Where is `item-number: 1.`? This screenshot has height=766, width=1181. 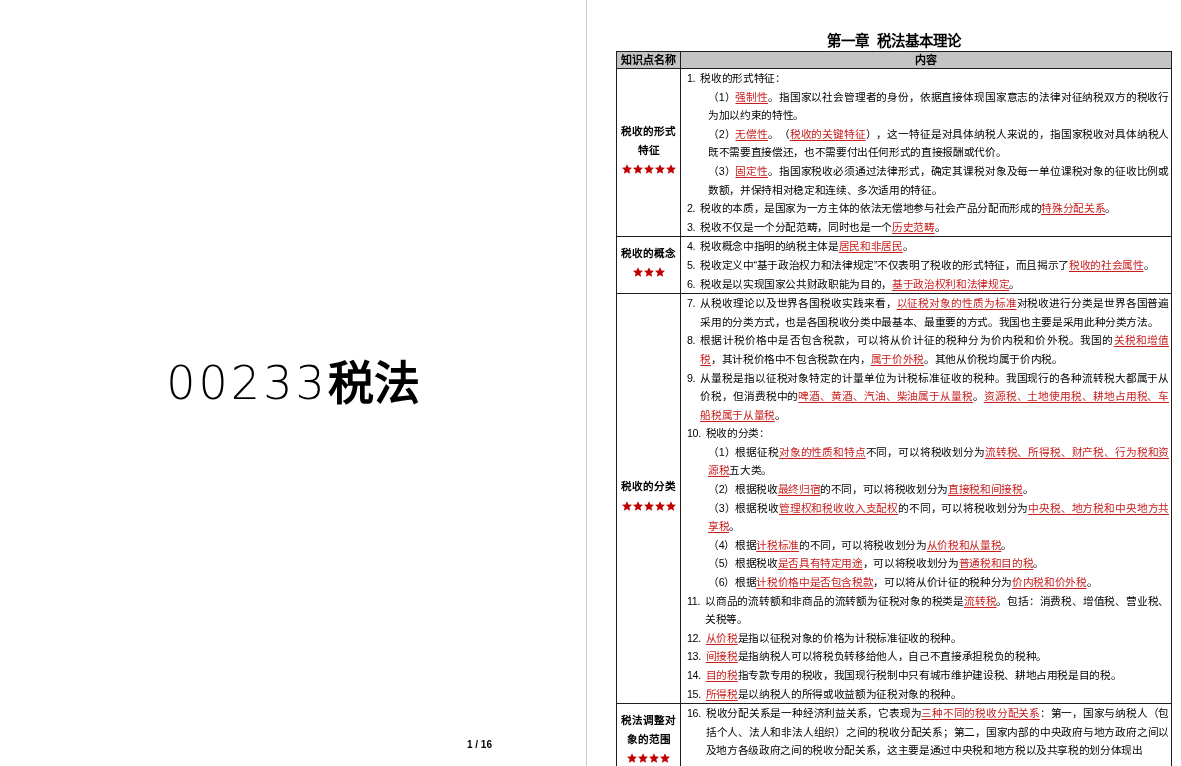 item-number: 1. is located at coordinates (692, 78).